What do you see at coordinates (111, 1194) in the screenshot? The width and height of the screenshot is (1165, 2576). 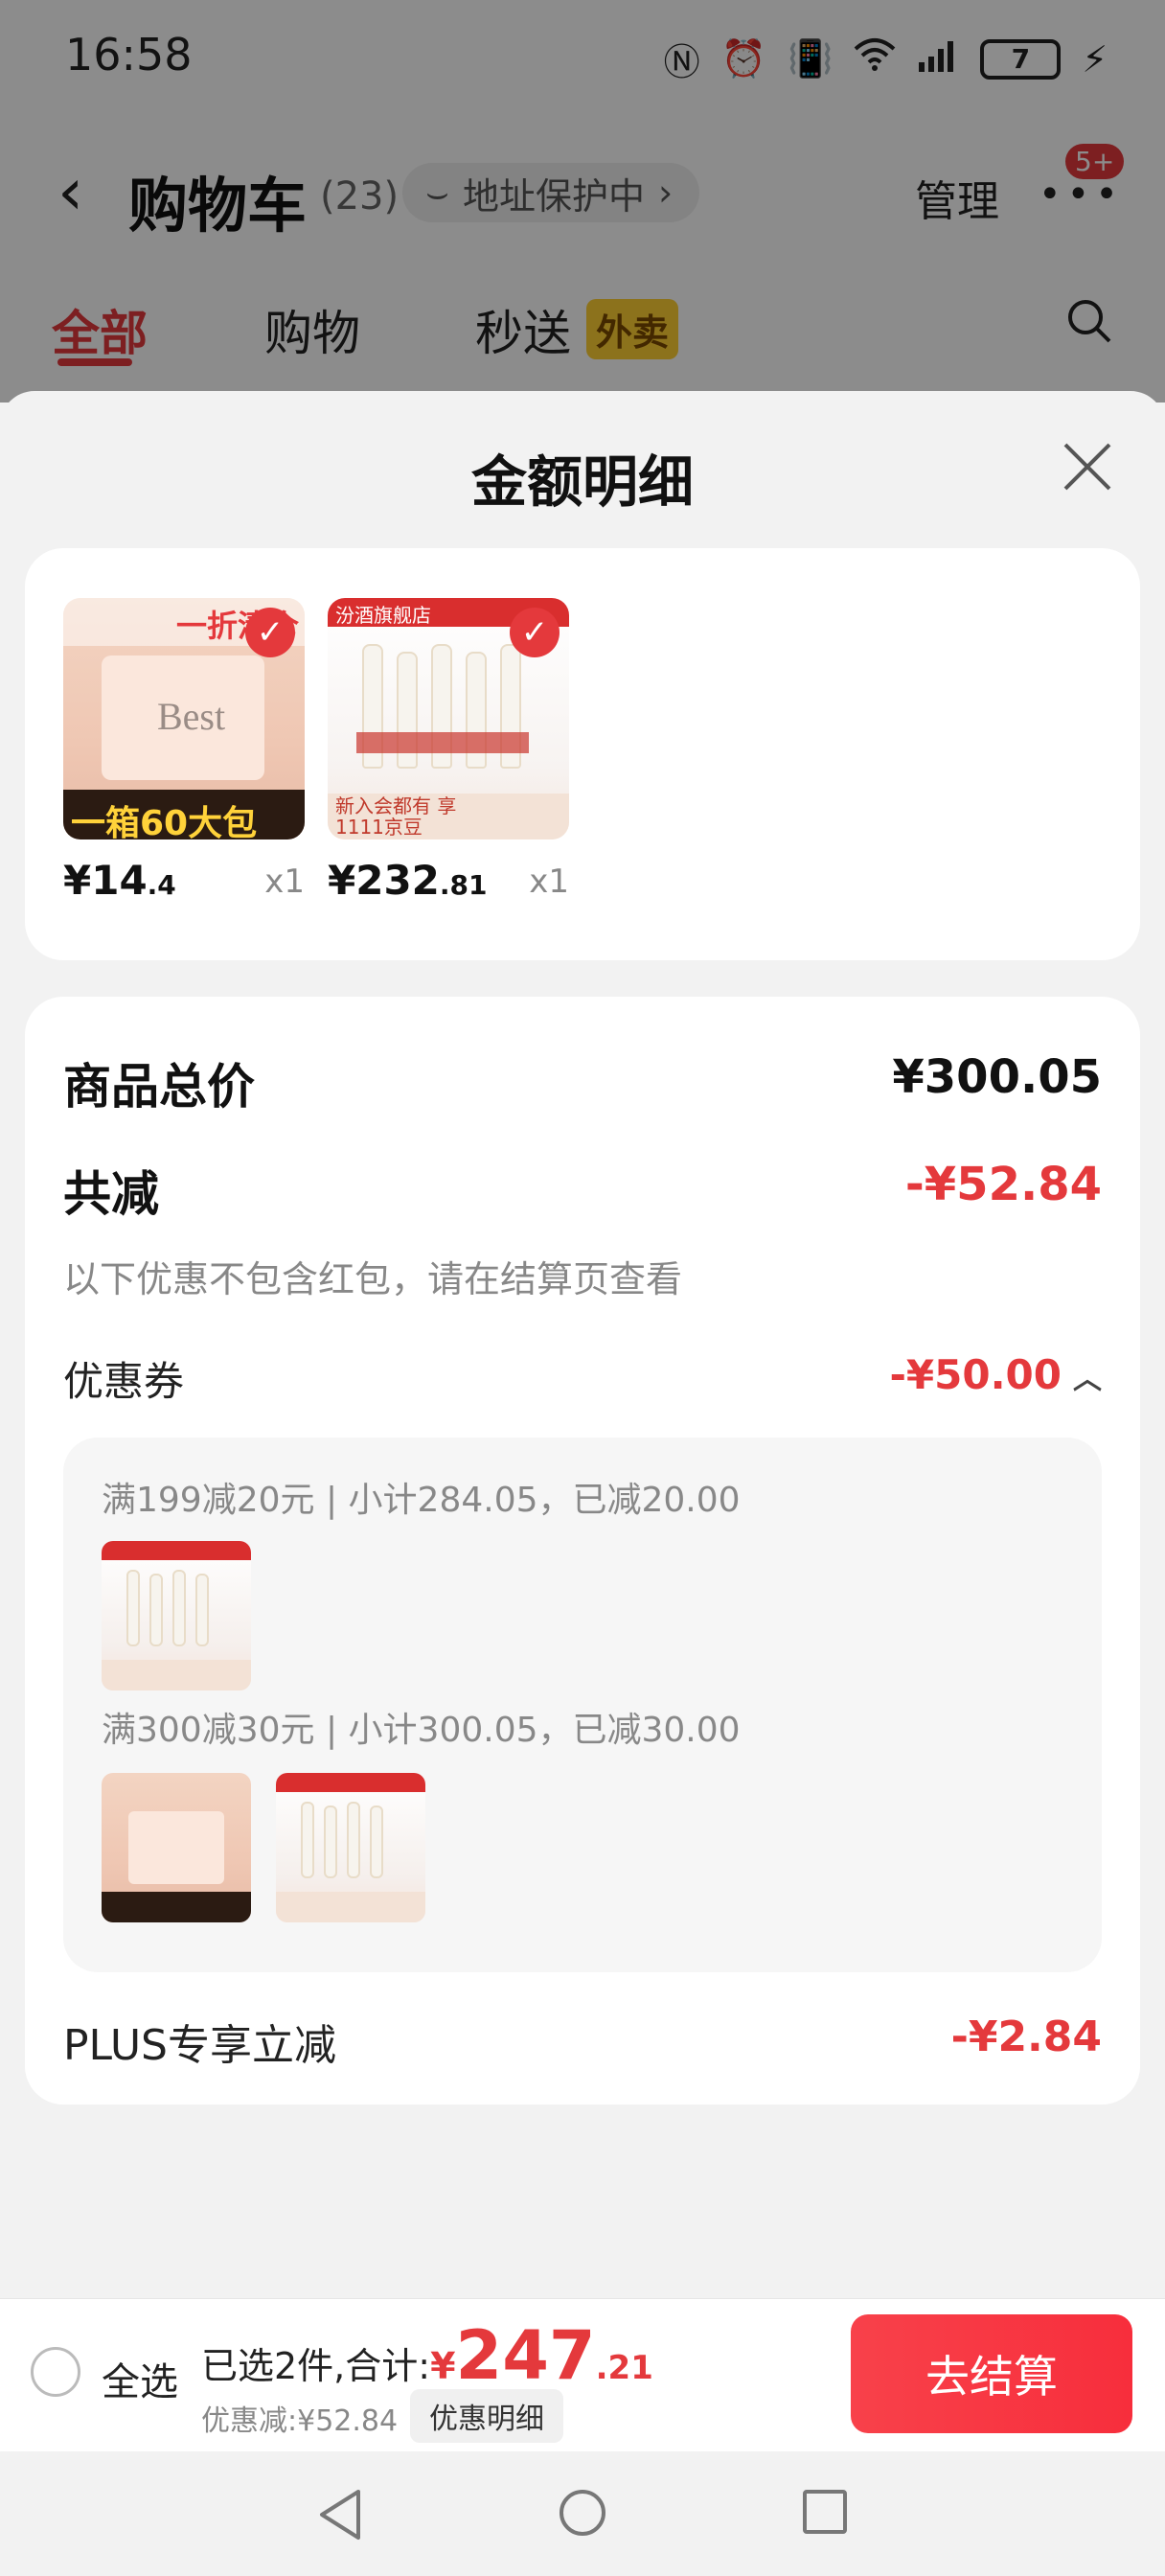 I see `discount-total-label: 共减` at bounding box center [111, 1194].